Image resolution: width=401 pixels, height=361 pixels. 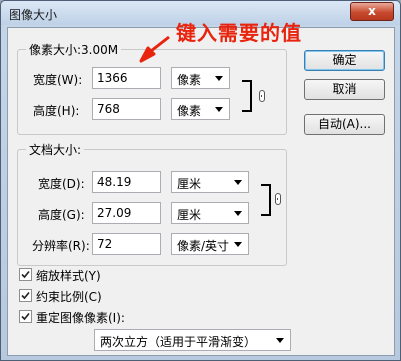 I want to click on annotation-text: 键入需要的值, so click(x=239, y=33).